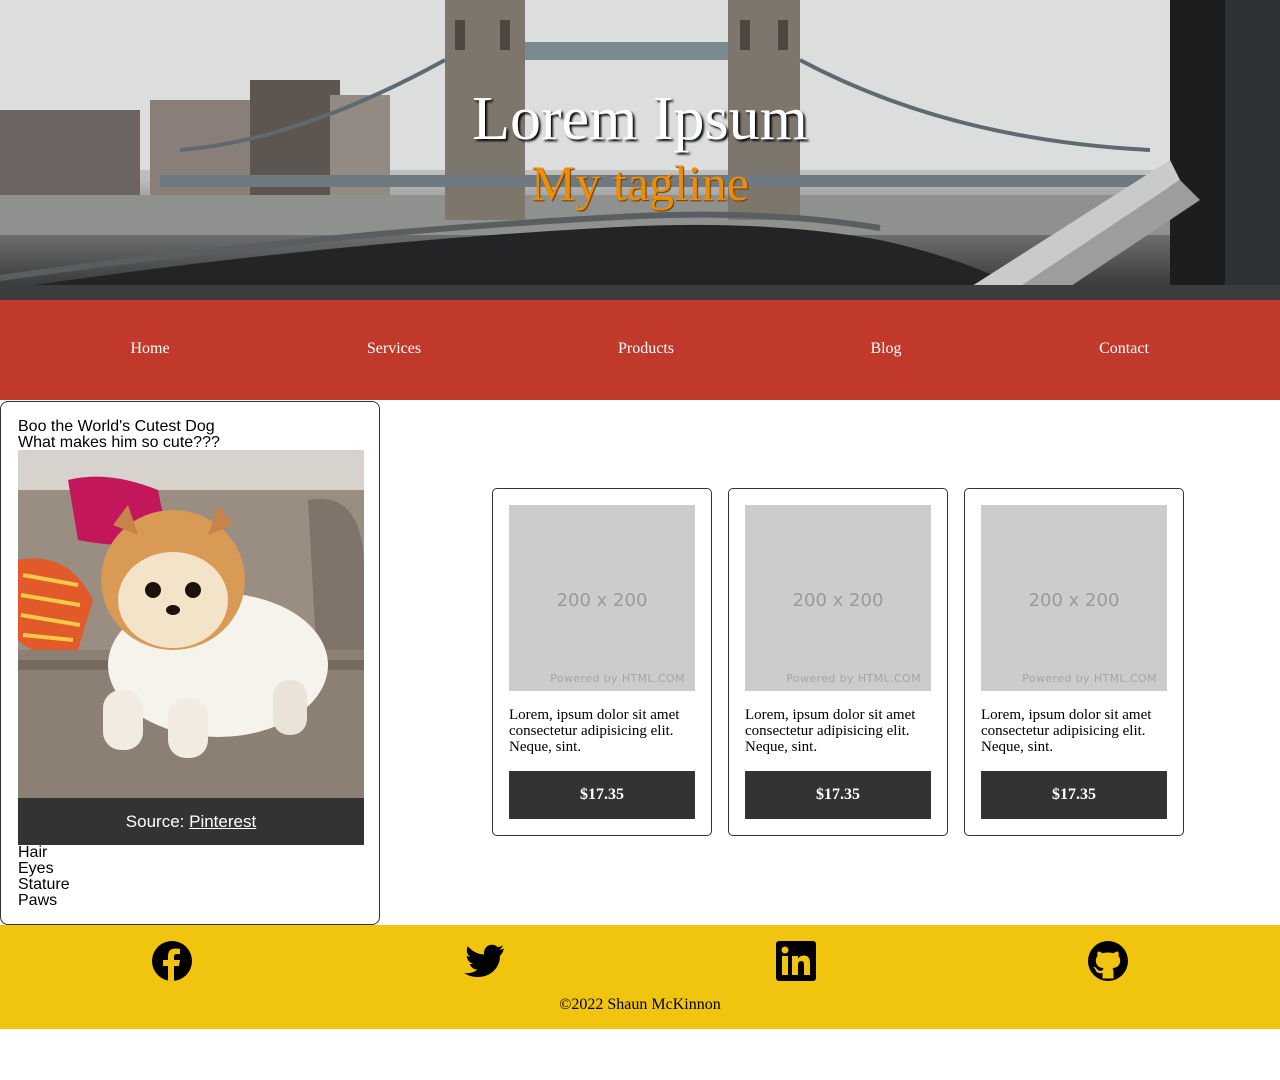 The image size is (1280, 1080). I want to click on nav-item-home: Home, so click(149, 349).